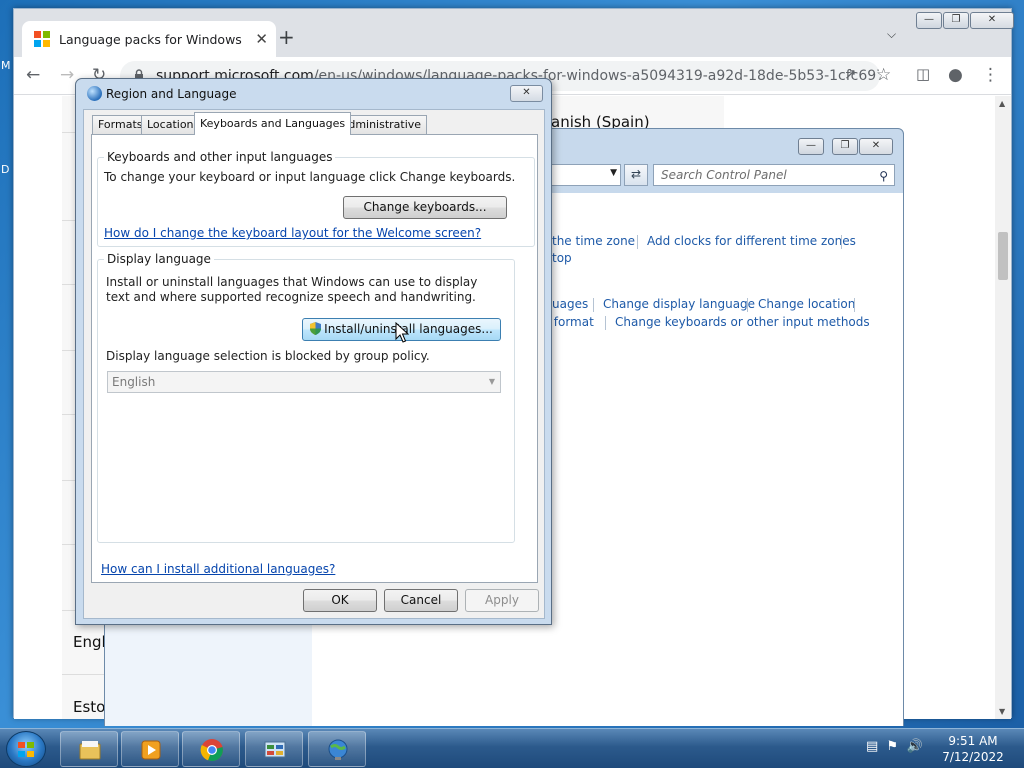  Describe the element at coordinates (89, 642) in the screenshot. I see `page-language-english: Engl` at that location.